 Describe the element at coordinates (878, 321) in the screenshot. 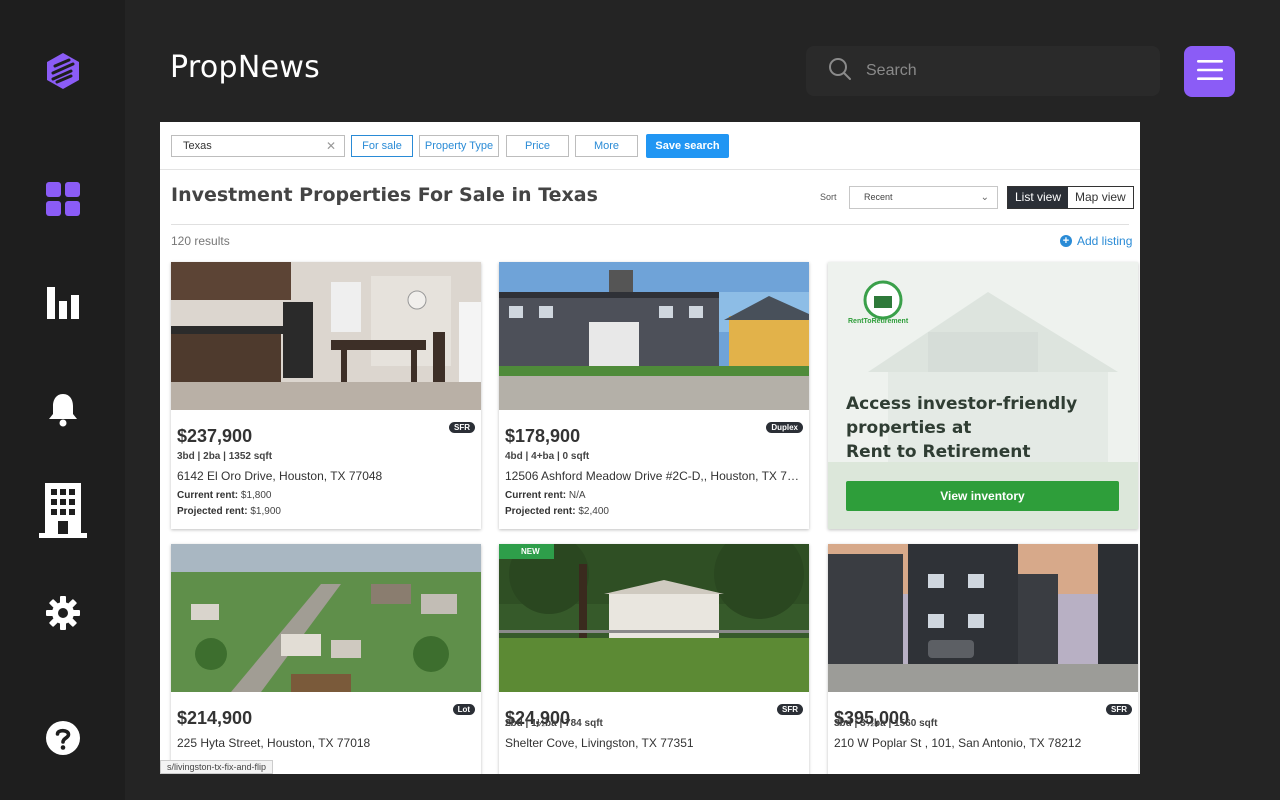

I see `promo-logo-text: RentToRetirement` at that location.